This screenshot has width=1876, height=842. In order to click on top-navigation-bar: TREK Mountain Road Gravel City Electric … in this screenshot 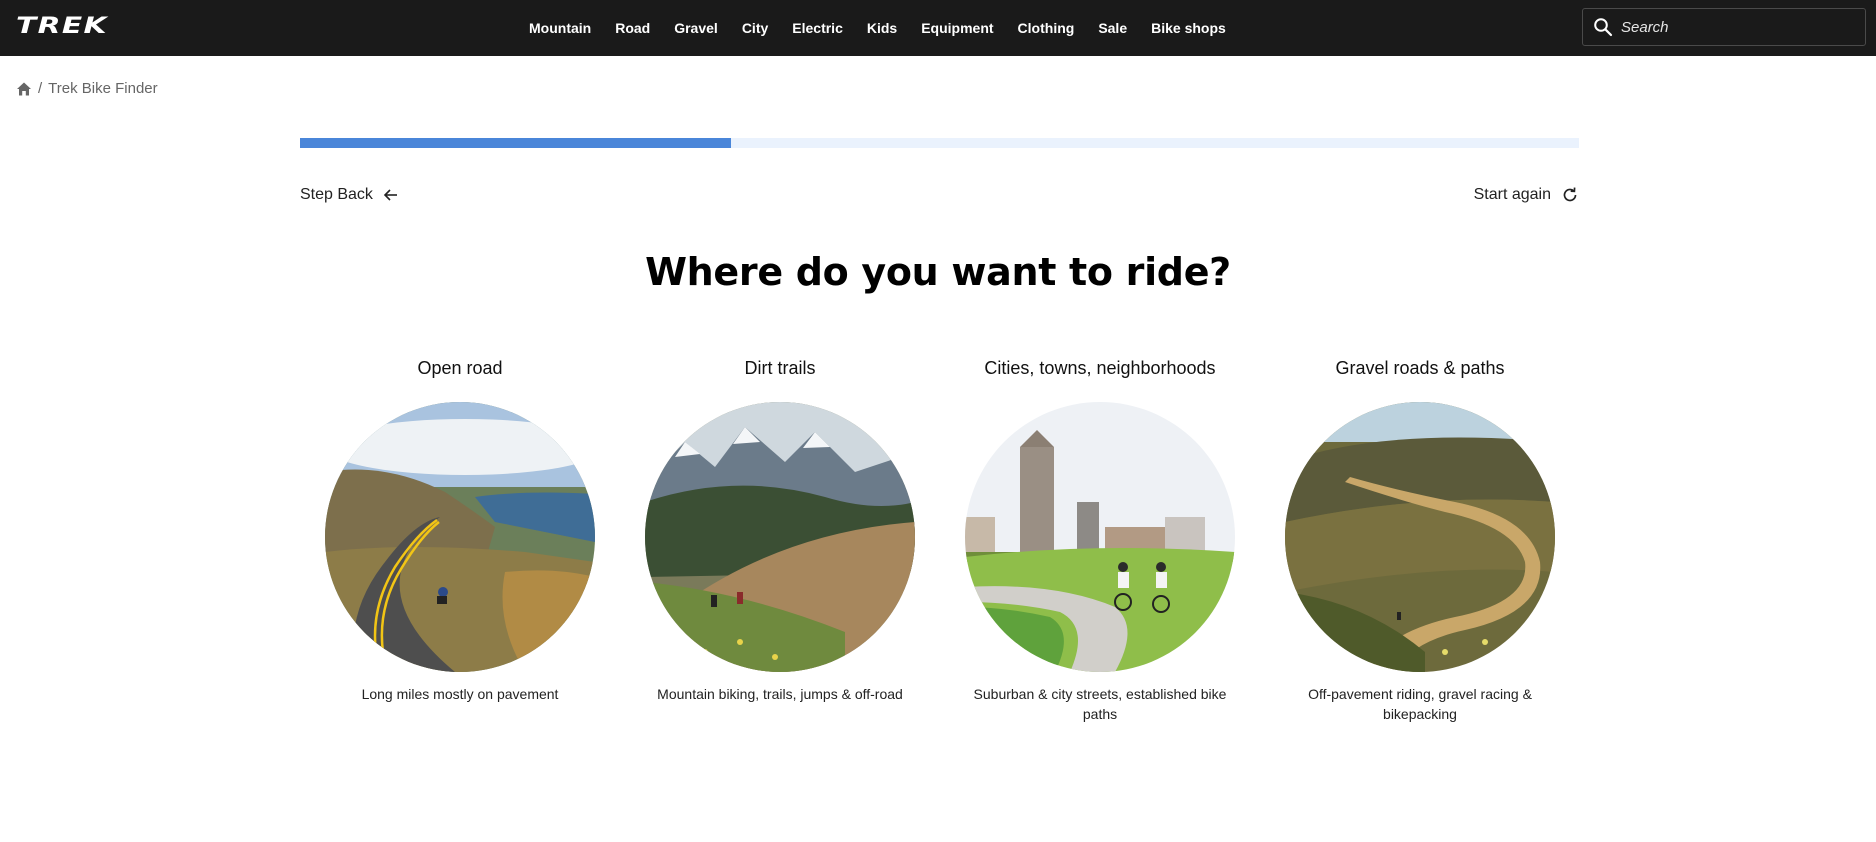, I will do `click(938, 28)`.